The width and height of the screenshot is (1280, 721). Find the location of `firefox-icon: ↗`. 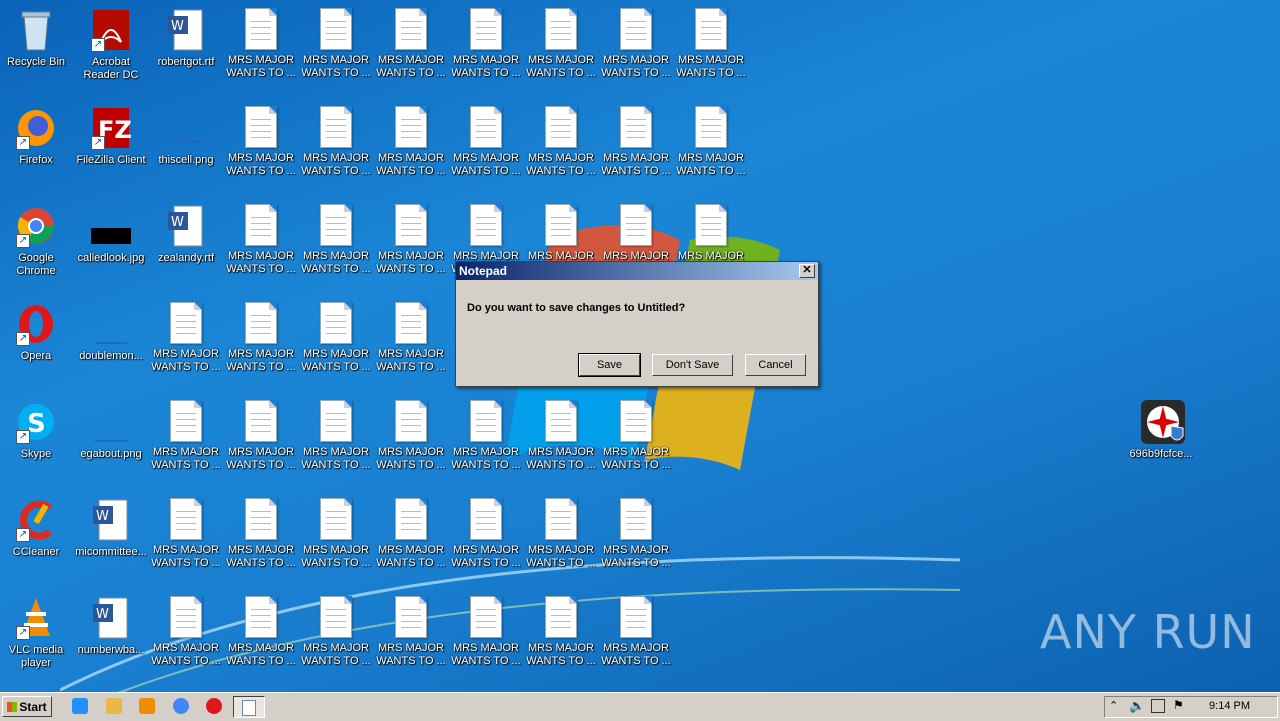

firefox-icon: ↗ is located at coordinates (36, 128).